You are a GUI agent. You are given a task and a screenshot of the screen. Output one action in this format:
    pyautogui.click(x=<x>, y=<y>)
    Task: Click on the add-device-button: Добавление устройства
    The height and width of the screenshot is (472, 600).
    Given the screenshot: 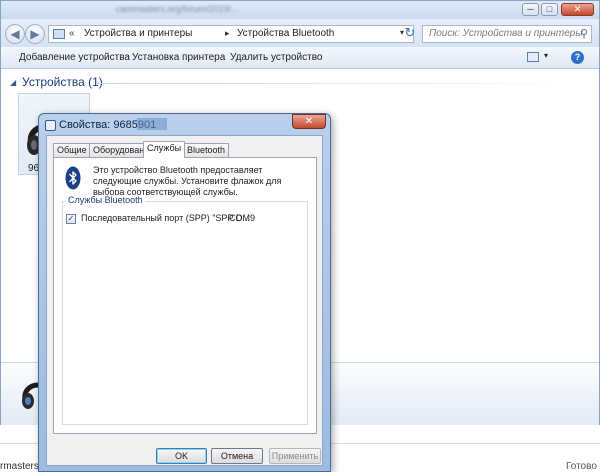 What is the action you would take?
    pyautogui.click(x=74, y=57)
    